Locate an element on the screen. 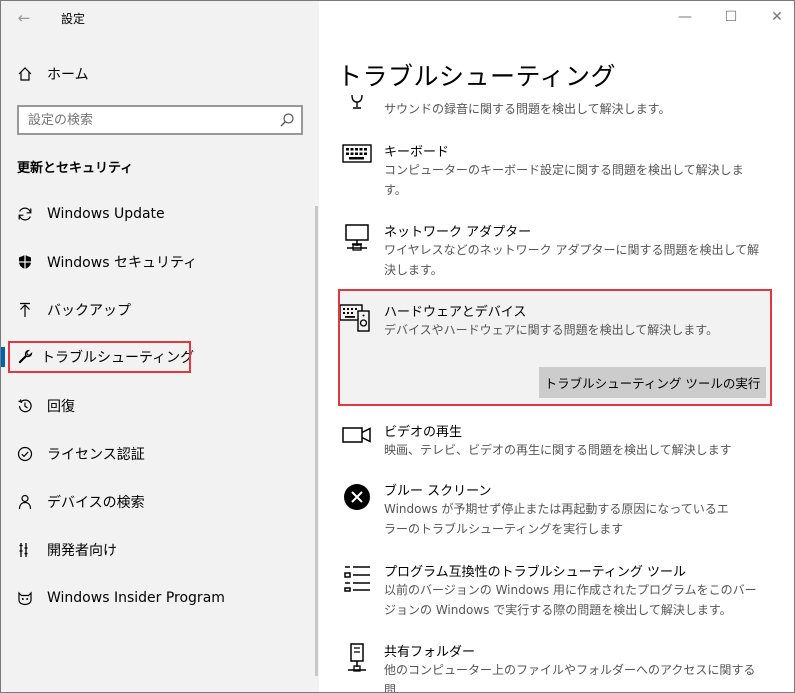  minimize-button: — is located at coordinates (685, 17).